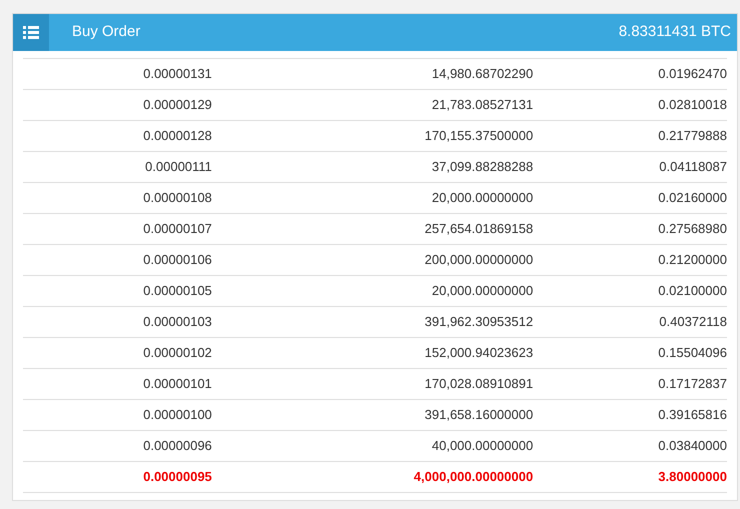 This screenshot has height=509, width=740. I want to click on amount-cell-text: 40,000.00000000, so click(482, 446).